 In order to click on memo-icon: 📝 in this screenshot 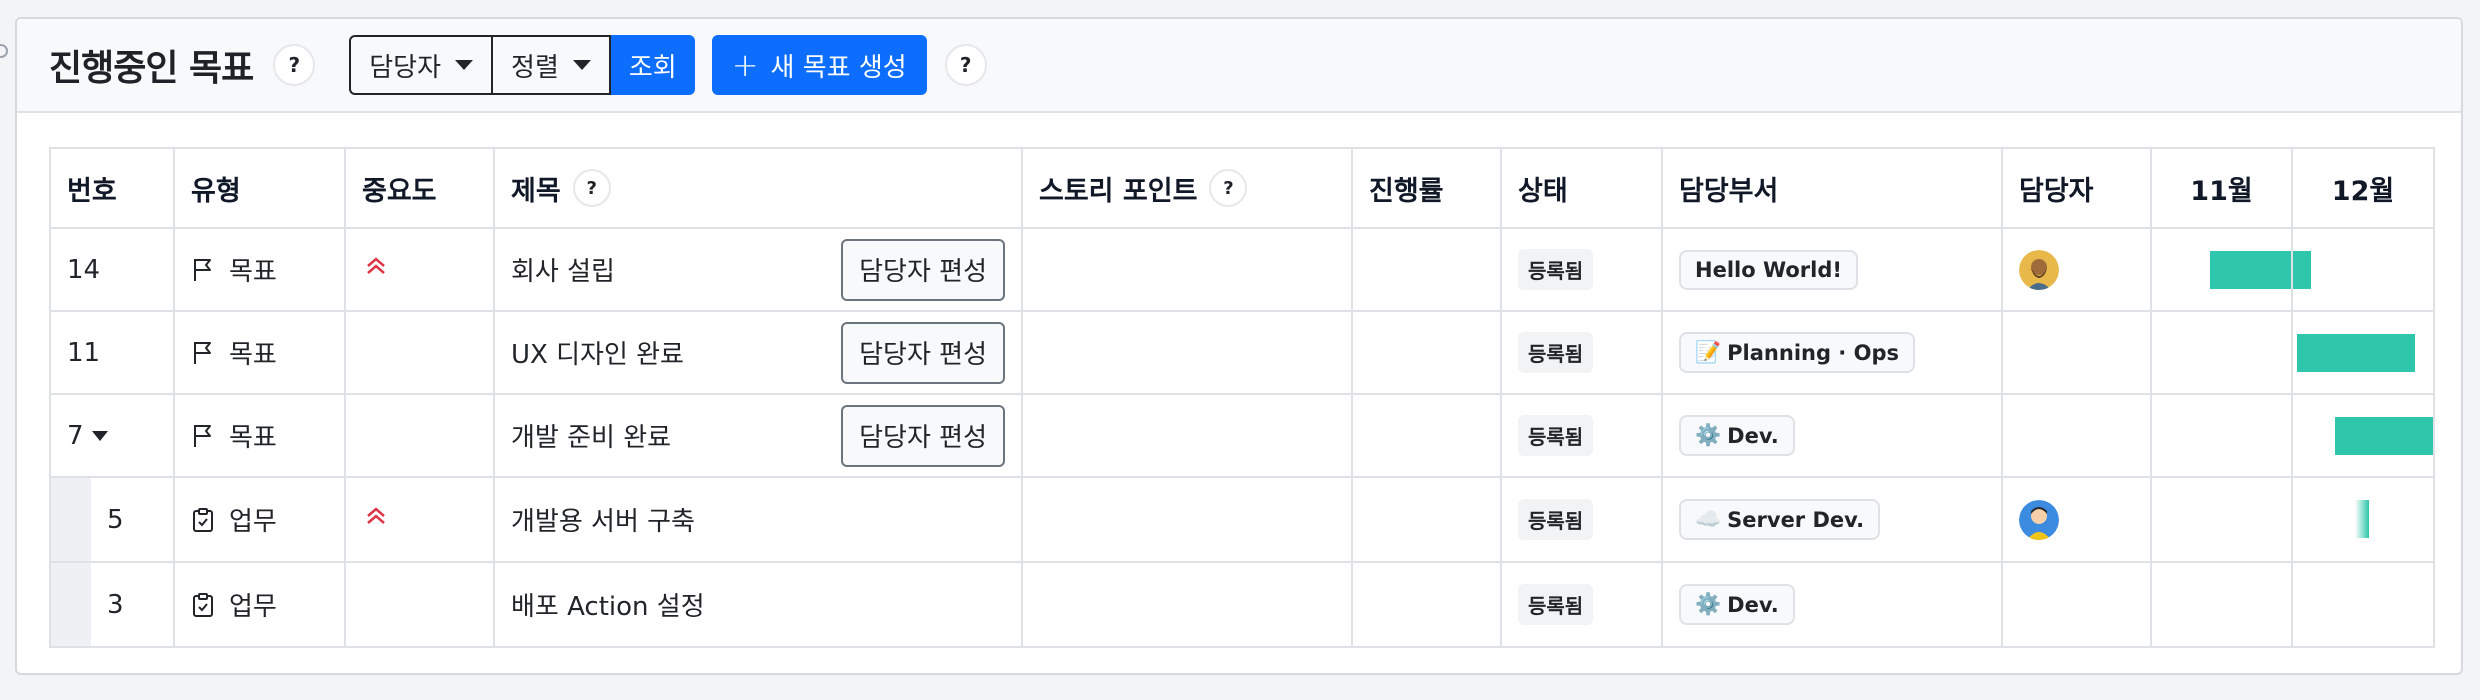, I will do `click(1708, 352)`.